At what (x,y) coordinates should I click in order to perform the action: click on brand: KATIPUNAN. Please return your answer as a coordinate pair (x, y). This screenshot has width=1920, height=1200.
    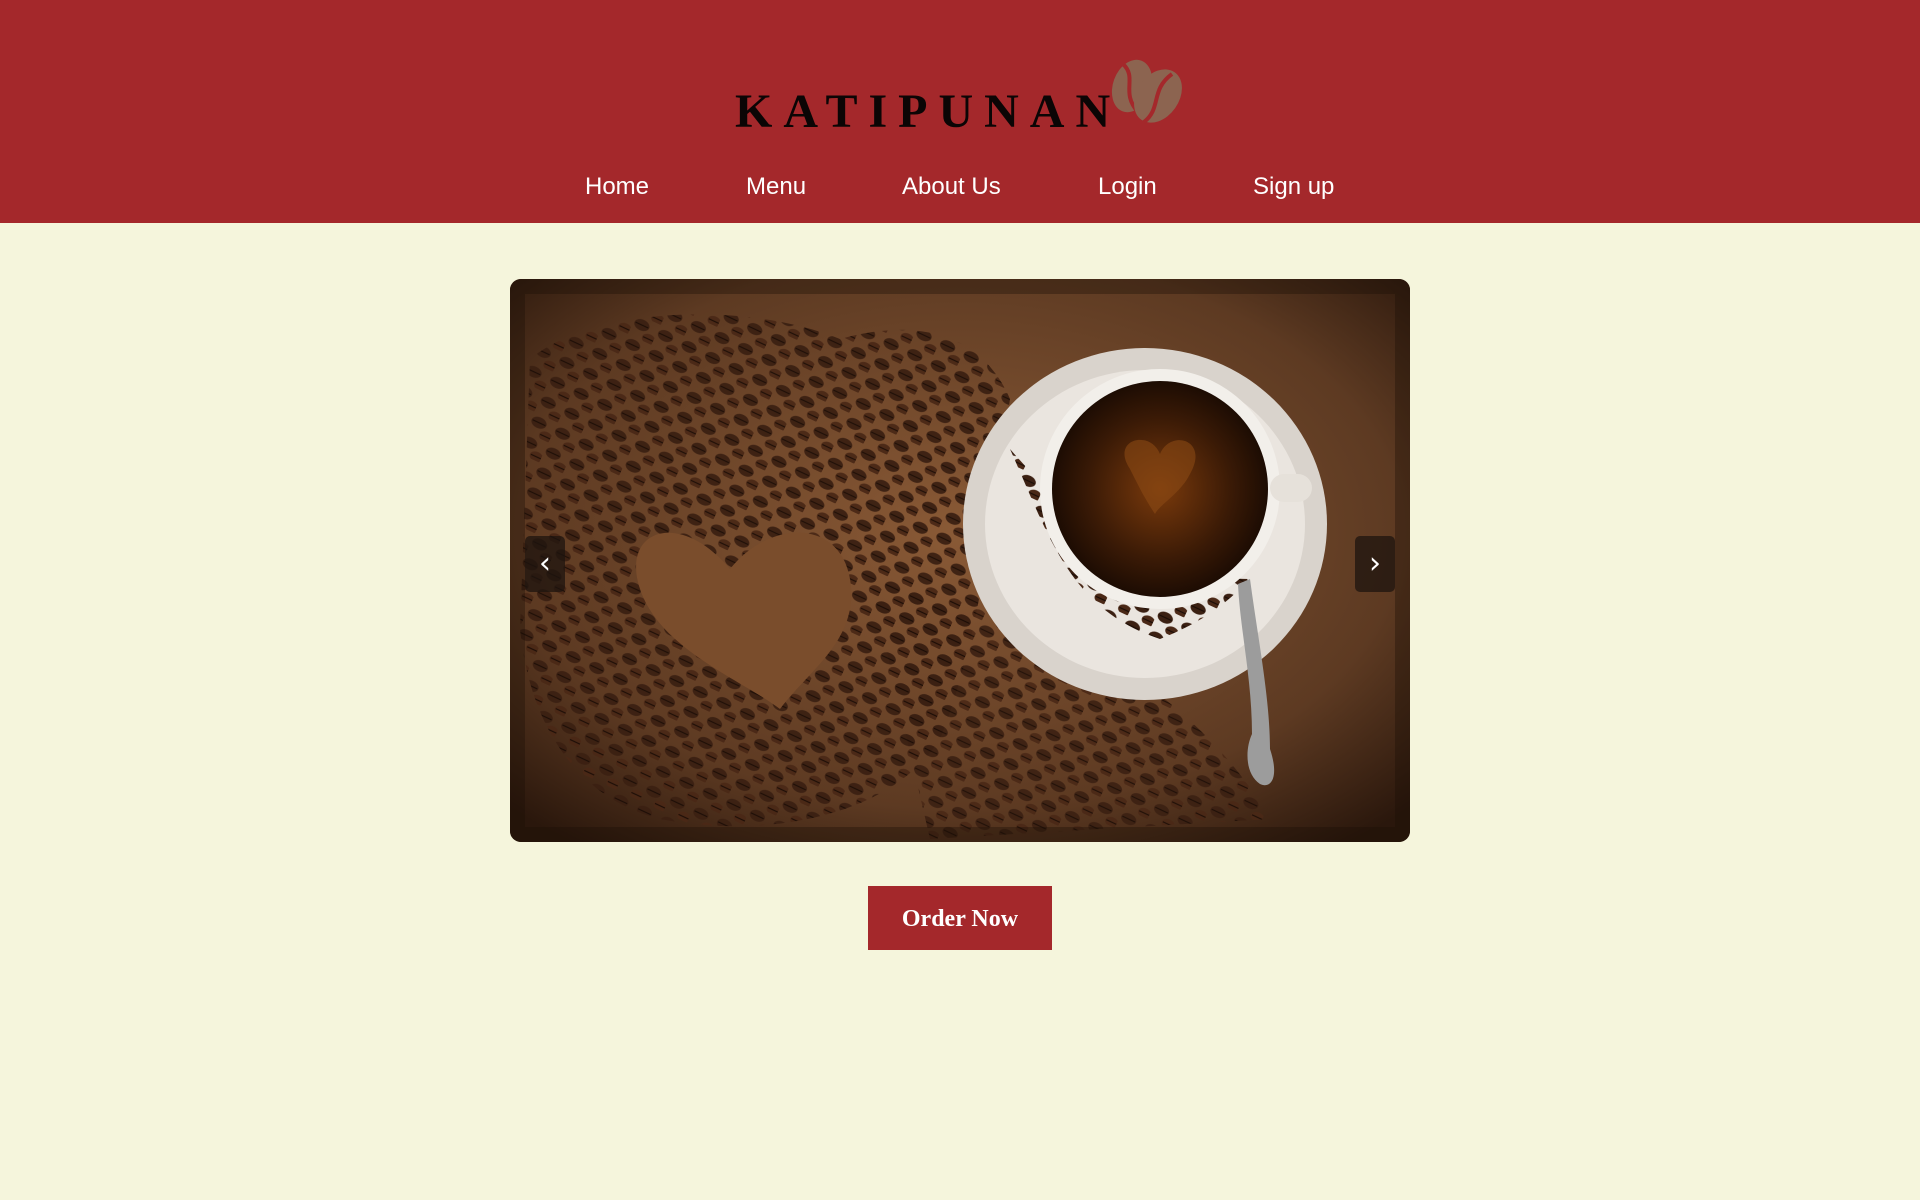
    Looking at the image, I should click on (960, 101).